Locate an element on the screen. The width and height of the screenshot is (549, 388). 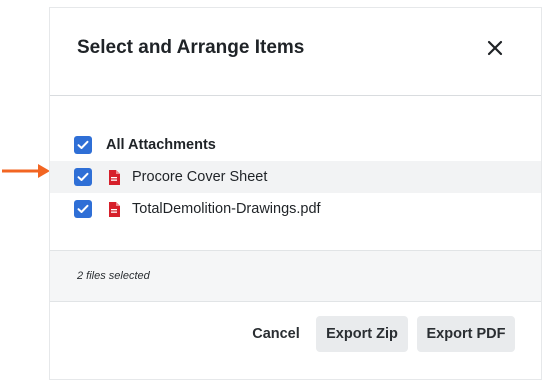
list-item-all-attachments: All Attachments is located at coordinates (295, 145).